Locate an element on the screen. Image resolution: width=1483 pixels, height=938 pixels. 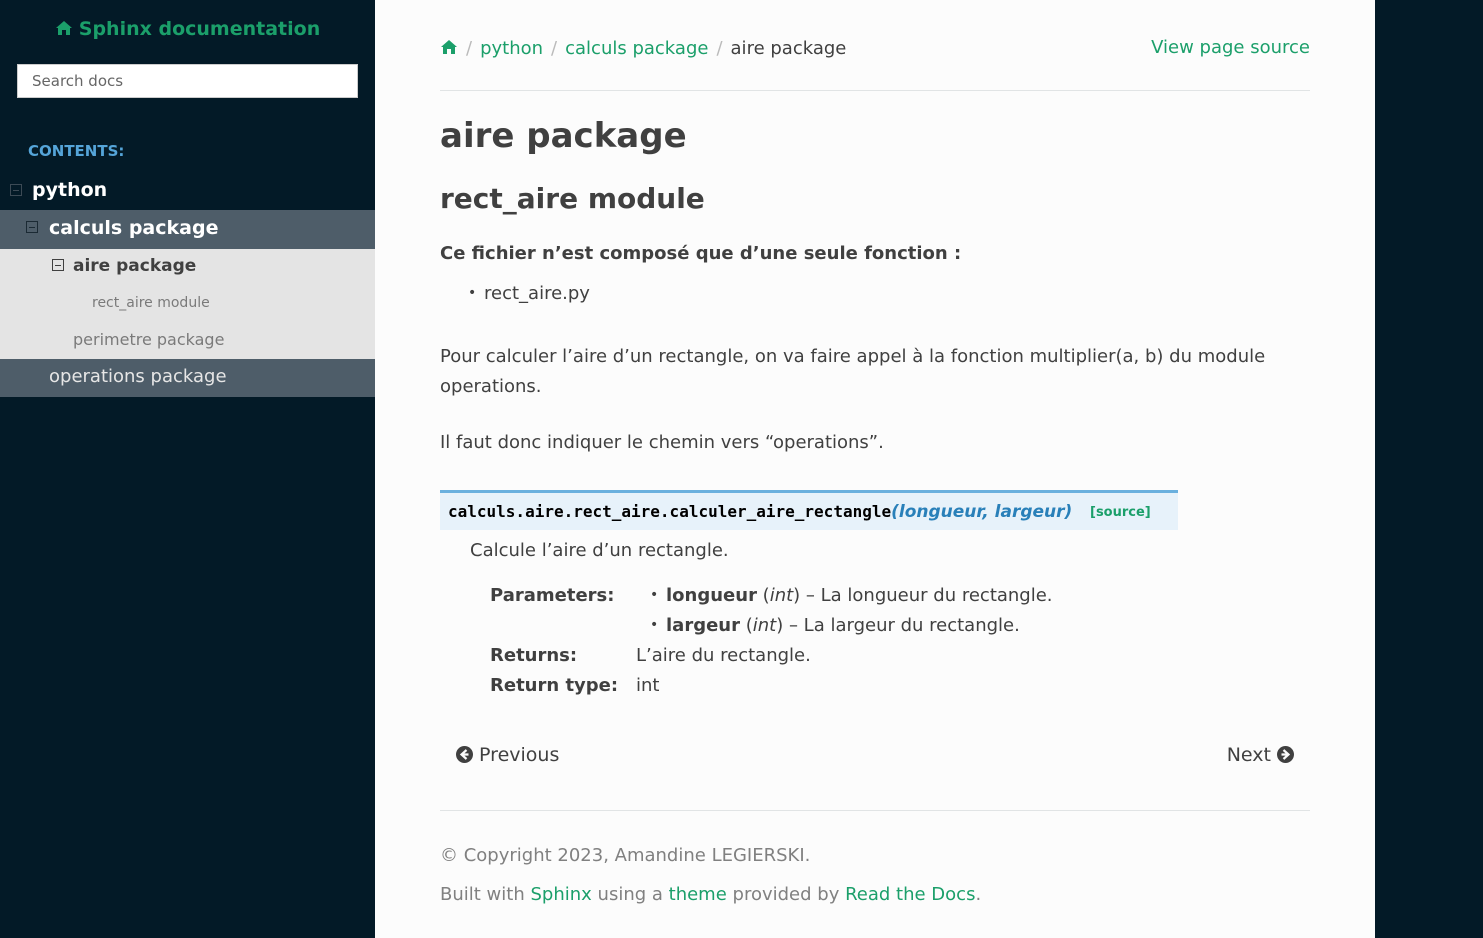
breadcrumb-home is located at coordinates (449, 48).